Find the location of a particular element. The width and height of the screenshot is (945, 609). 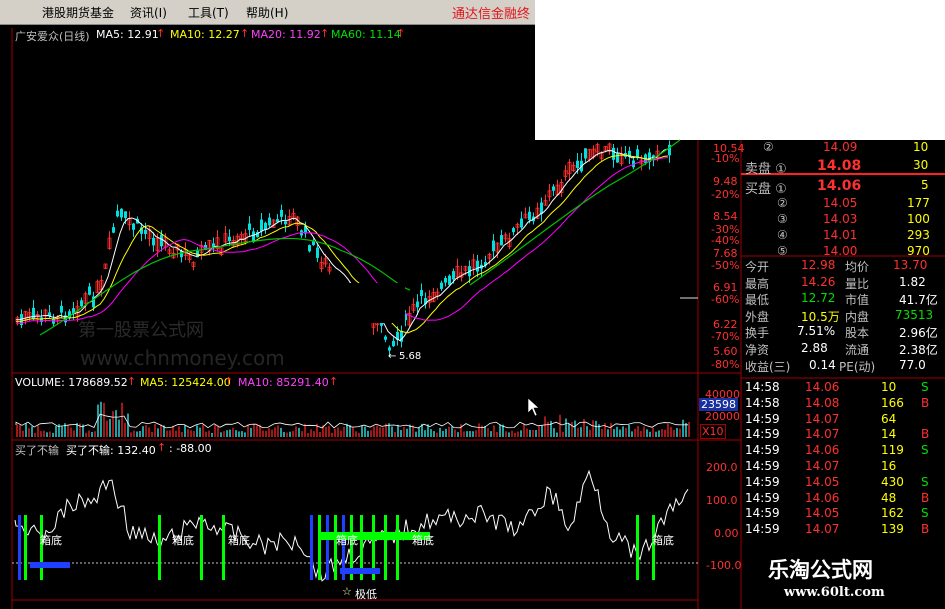

tick-row: 14:58 14.06 10 S is located at coordinates (837, 387).